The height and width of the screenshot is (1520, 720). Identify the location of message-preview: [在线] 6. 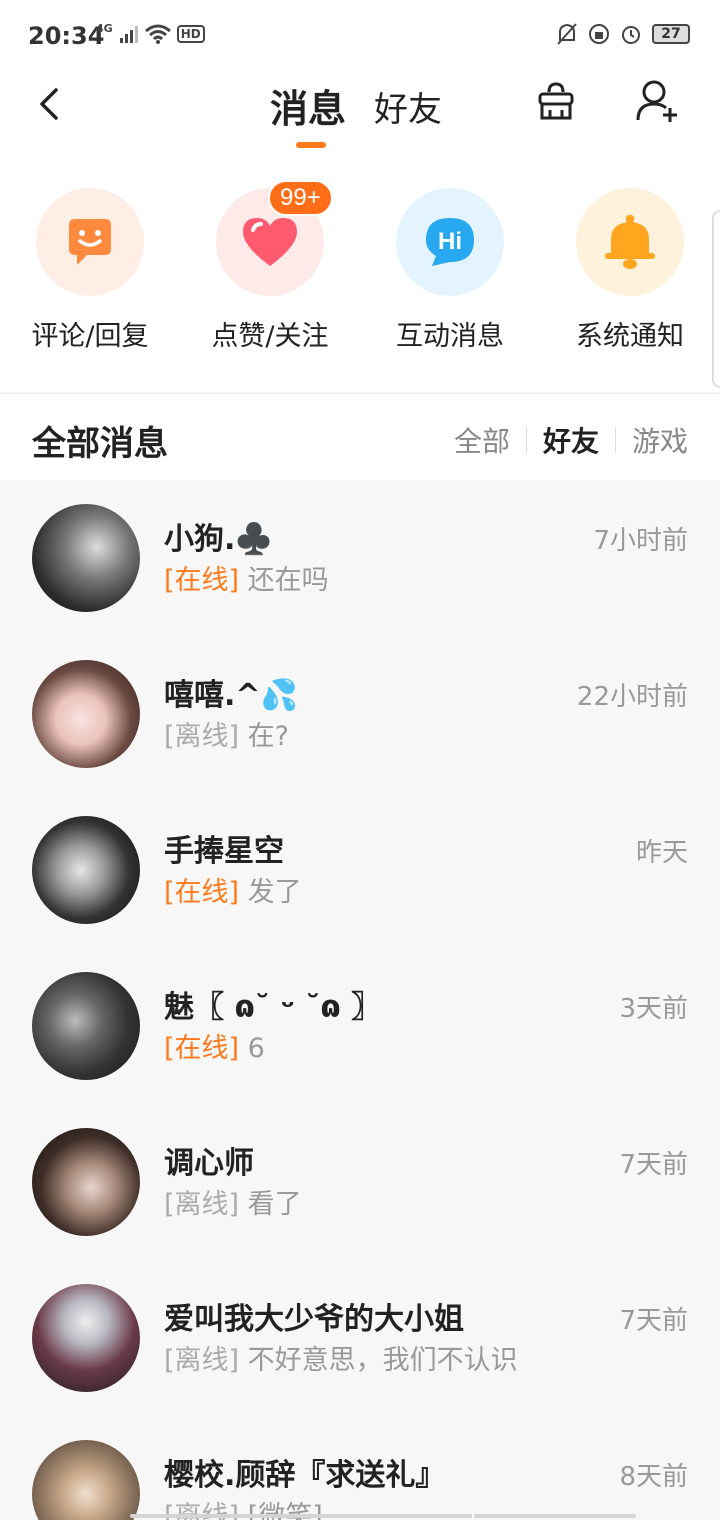
(214, 1045).